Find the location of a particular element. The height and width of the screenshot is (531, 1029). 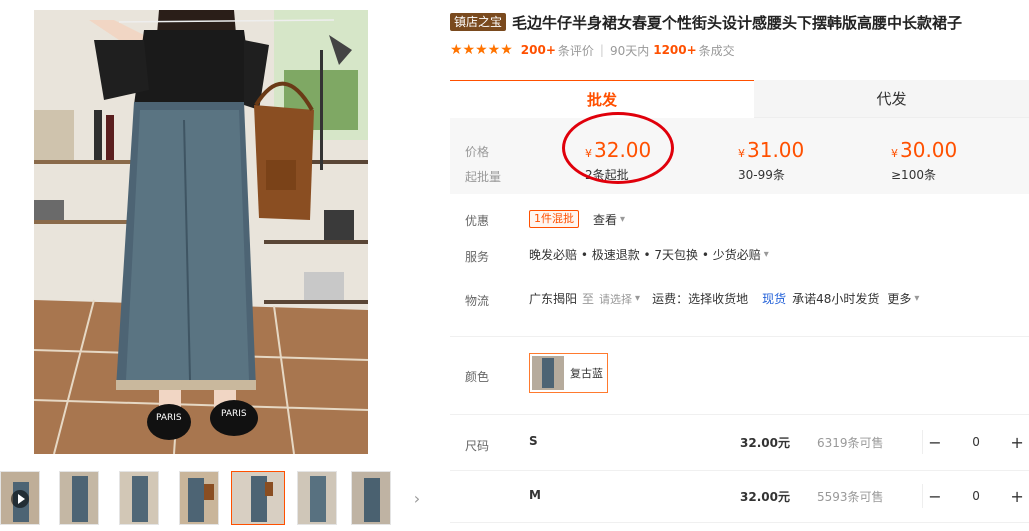

logistics-label: 物流 is located at coordinates (477, 301).